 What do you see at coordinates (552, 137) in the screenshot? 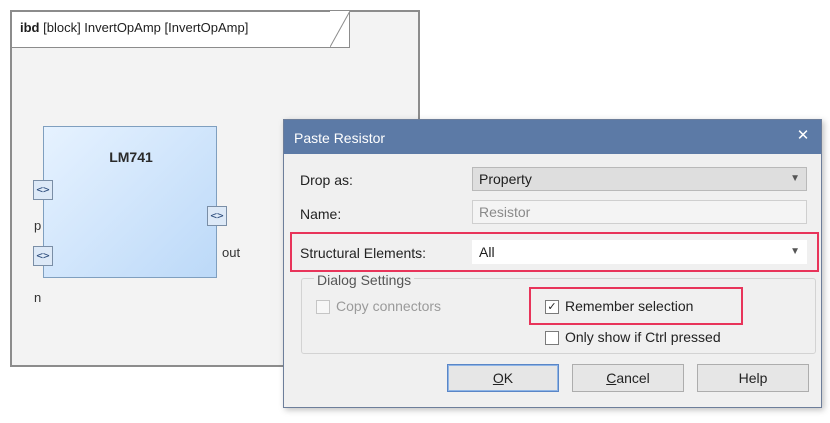
I see `dialog-titlebar: Paste Resistor ✕` at bounding box center [552, 137].